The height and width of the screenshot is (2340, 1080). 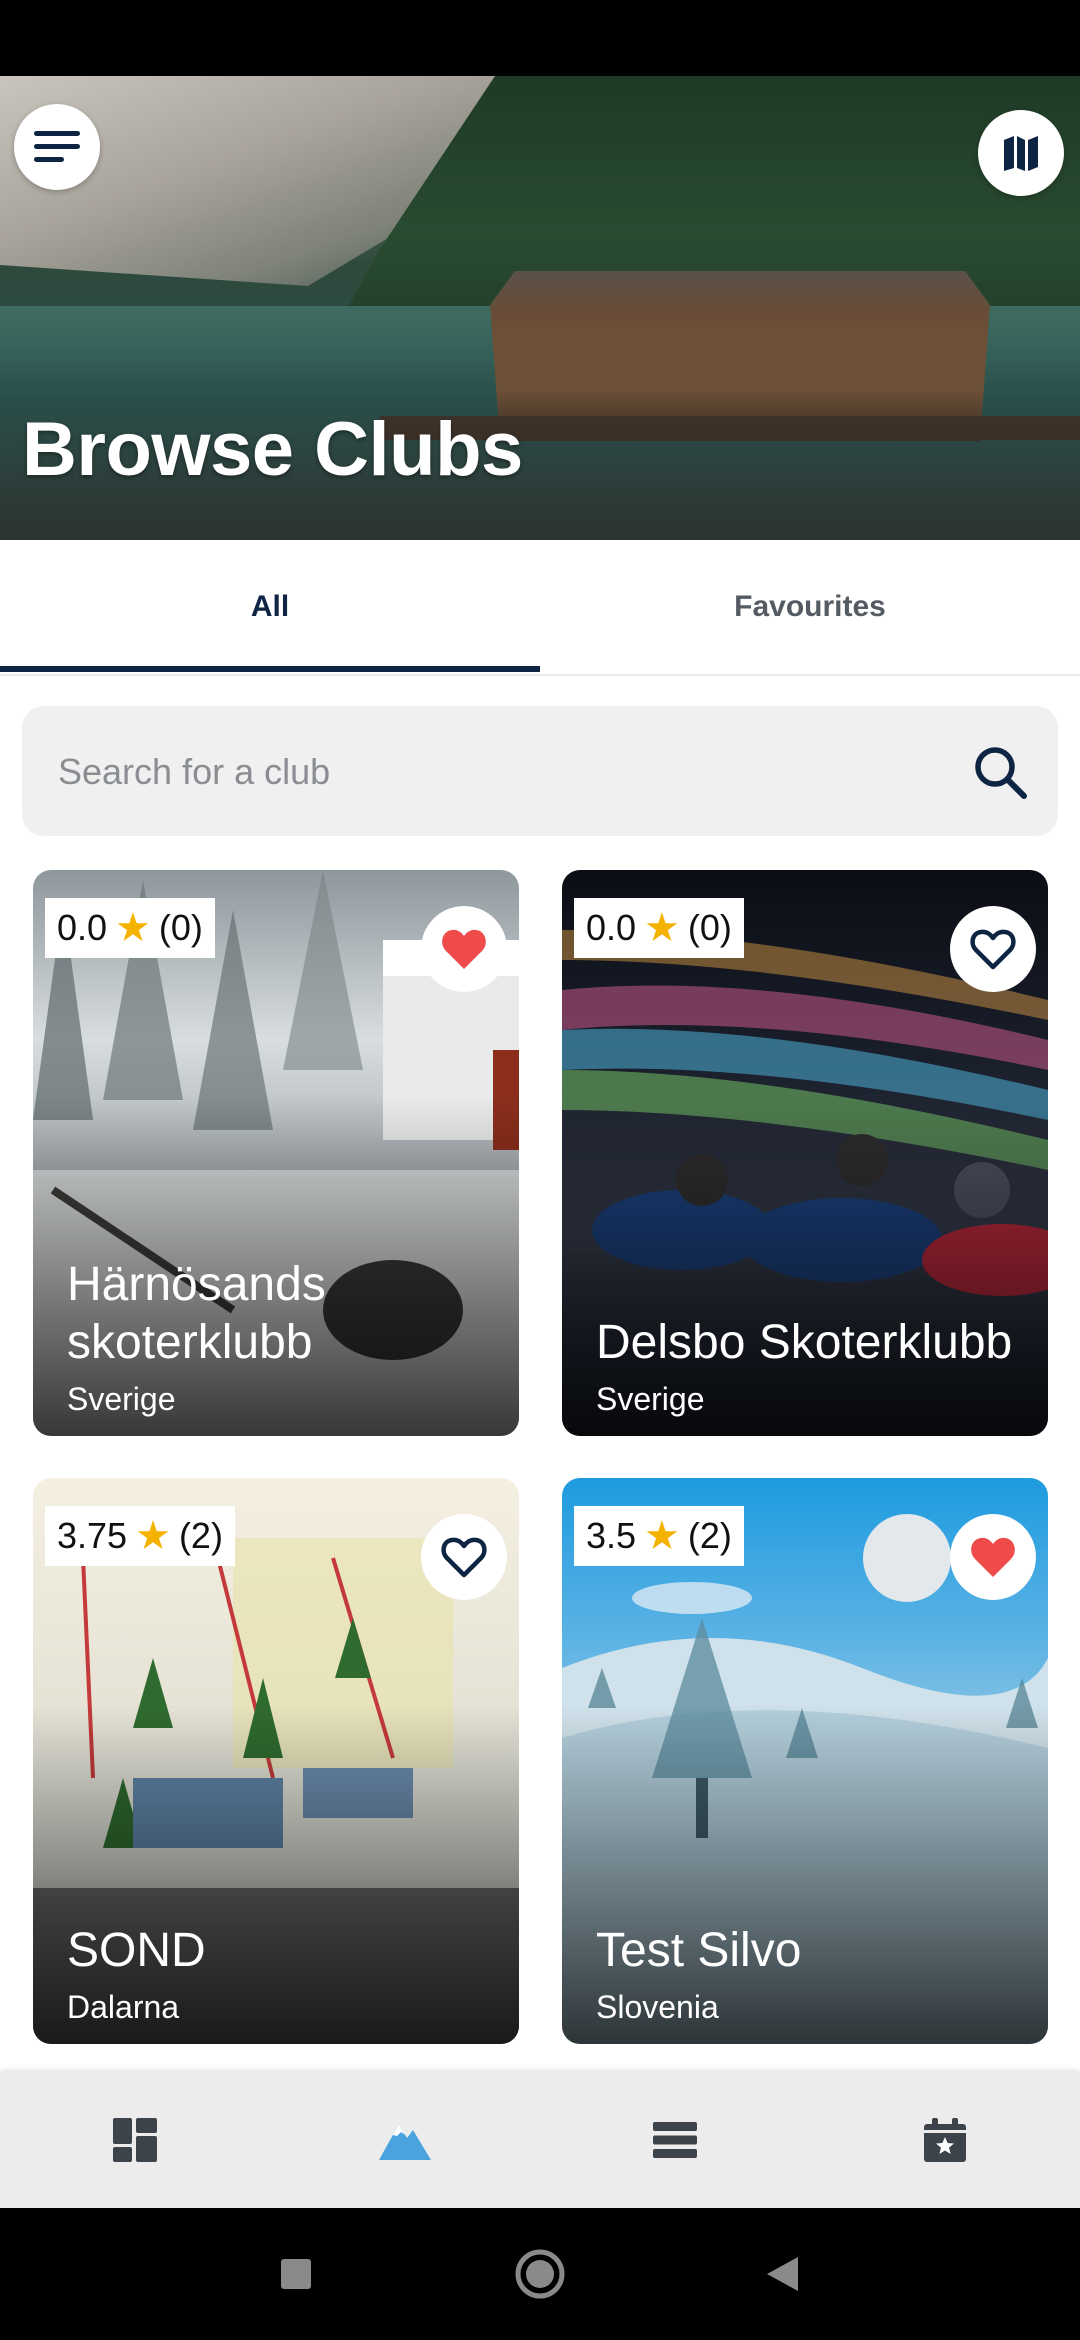 I want to click on tab-all: All, so click(x=270, y=607).